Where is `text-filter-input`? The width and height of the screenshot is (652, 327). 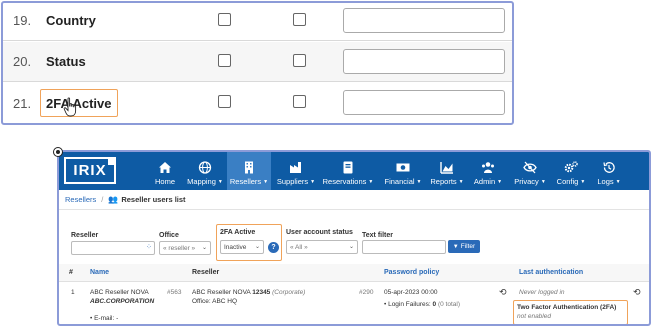
text-filter-input is located at coordinates (404, 247).